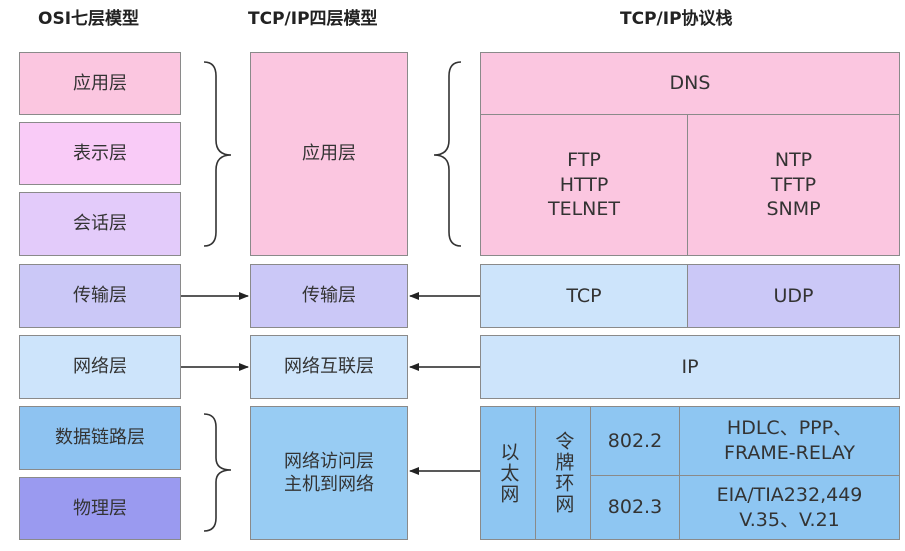 Image resolution: width=905 pixels, height=551 pixels. Describe the element at coordinates (447, 154) in the screenshot. I see `application-protocols-brace` at that location.